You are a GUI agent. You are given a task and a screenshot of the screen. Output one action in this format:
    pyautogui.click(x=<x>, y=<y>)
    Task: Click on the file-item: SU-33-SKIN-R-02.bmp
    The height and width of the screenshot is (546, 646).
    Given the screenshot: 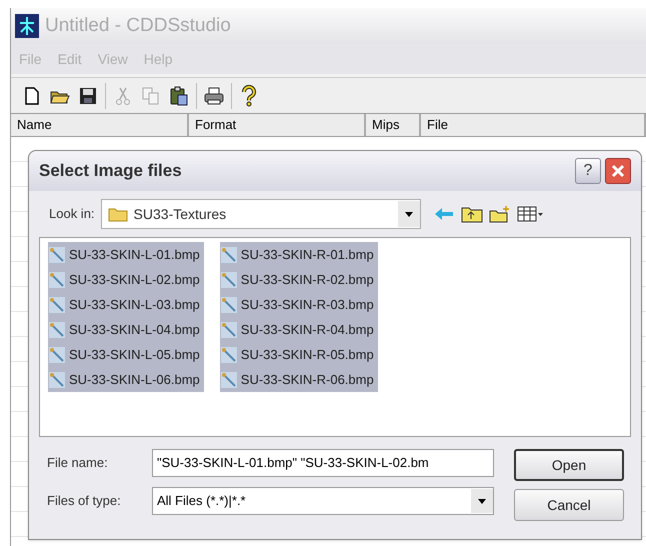 What is the action you would take?
    pyautogui.click(x=299, y=279)
    